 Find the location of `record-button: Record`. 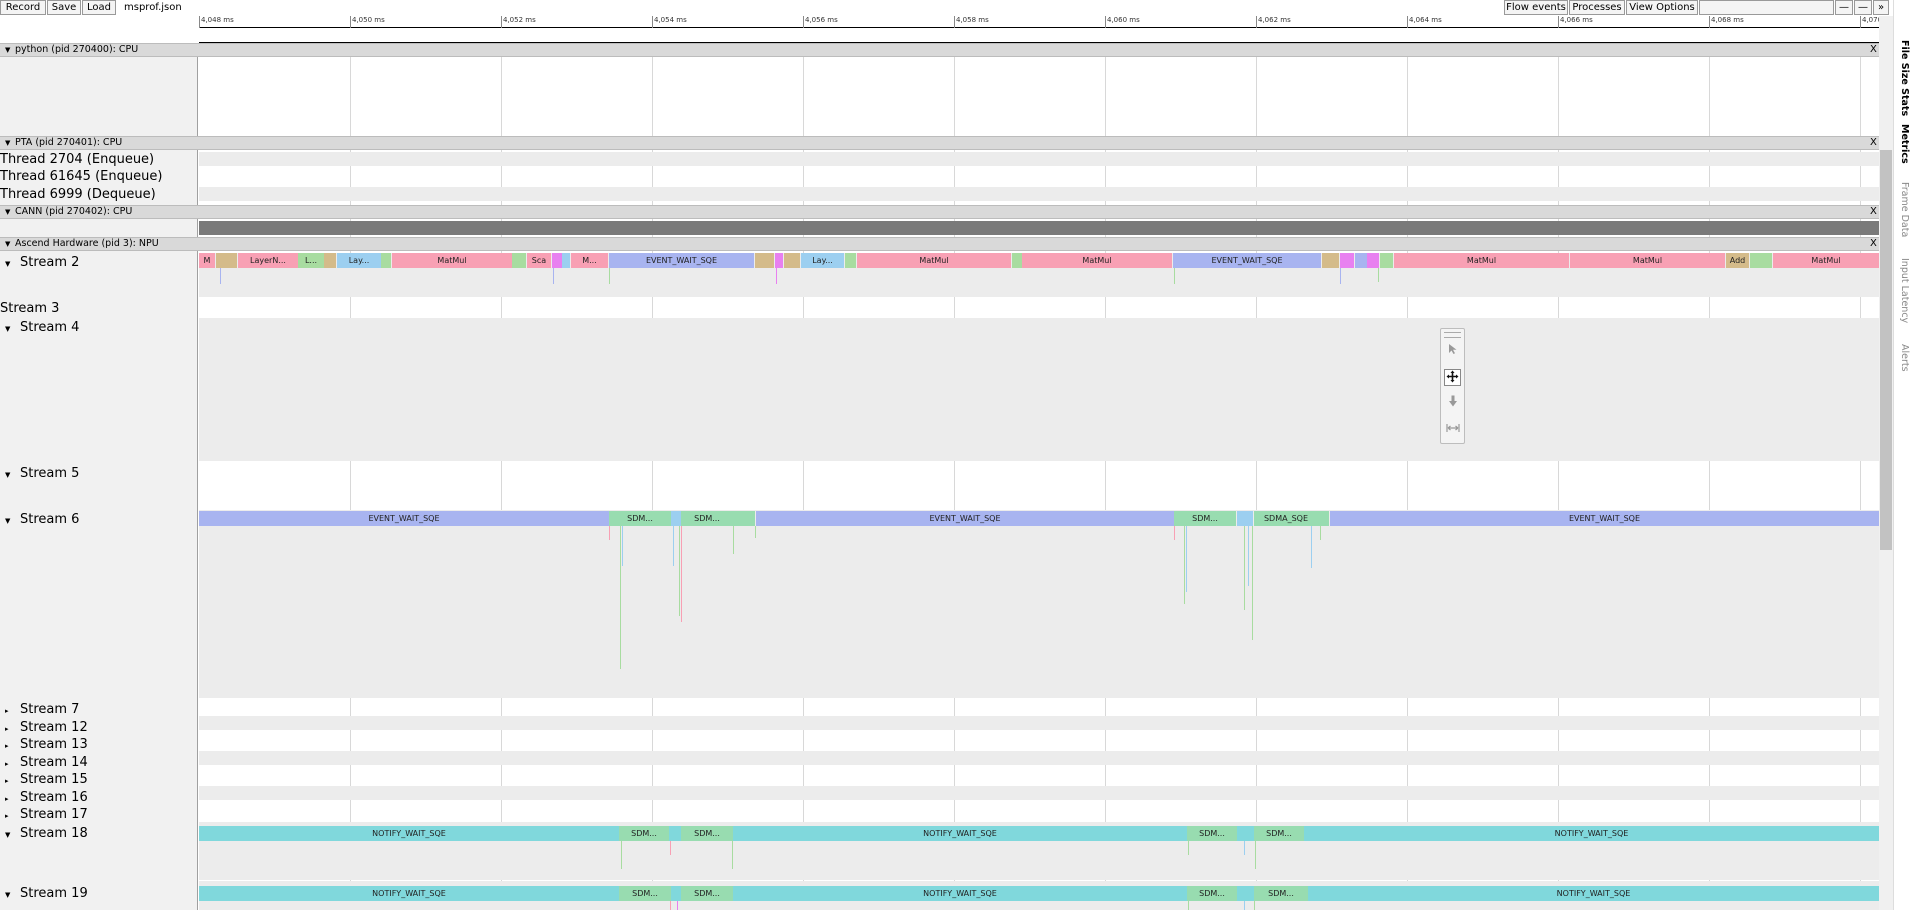

record-button: Record is located at coordinates (23, 7).